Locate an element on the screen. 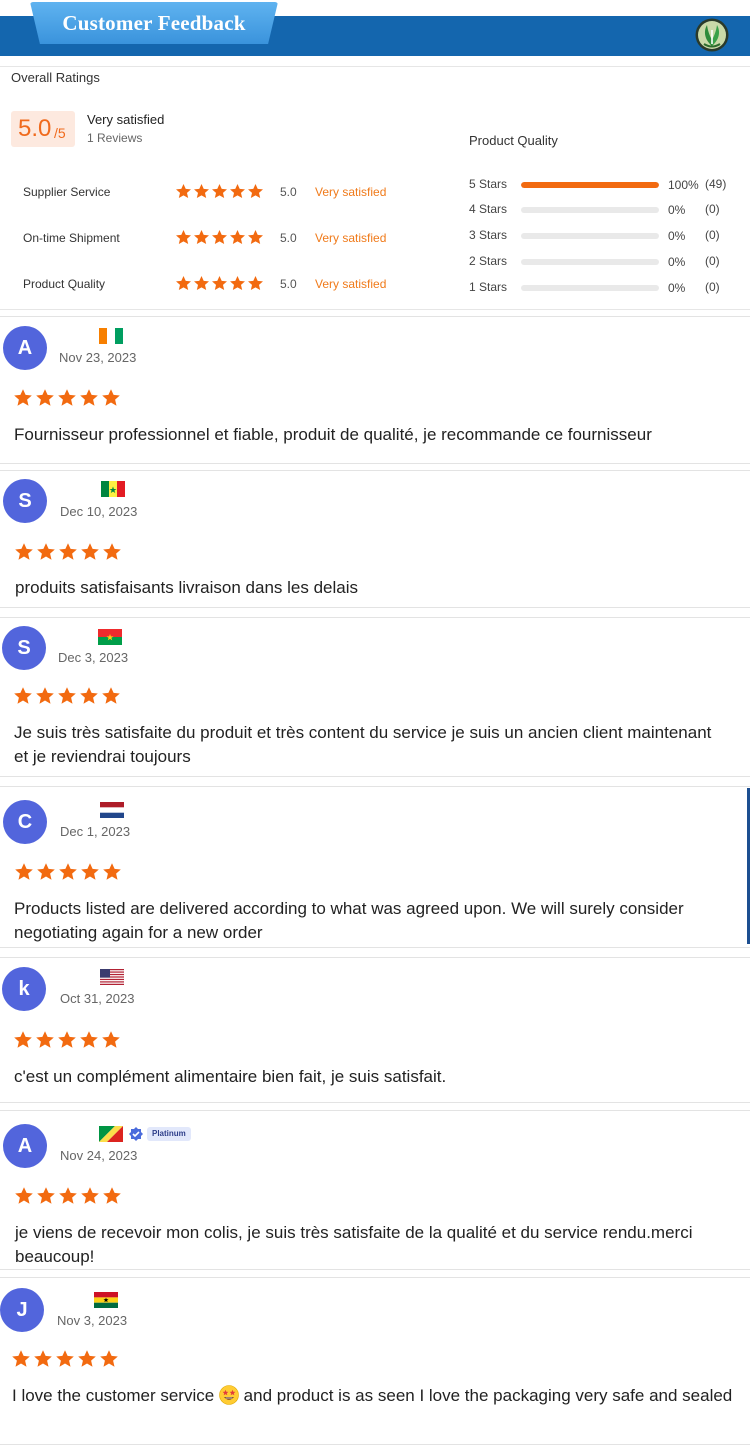 This screenshot has height=1452, width=750. distribution-row-2: 2 Stars 0% (0) is located at coordinates (604, 262).